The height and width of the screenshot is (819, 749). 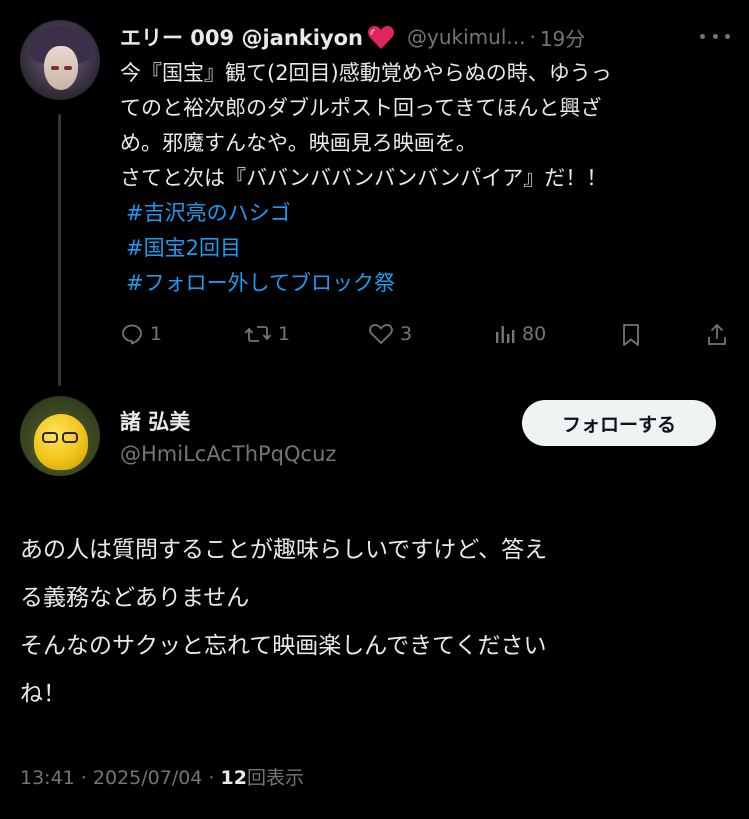 What do you see at coordinates (68, 68) in the screenshot?
I see `avatar-eye-right` at bounding box center [68, 68].